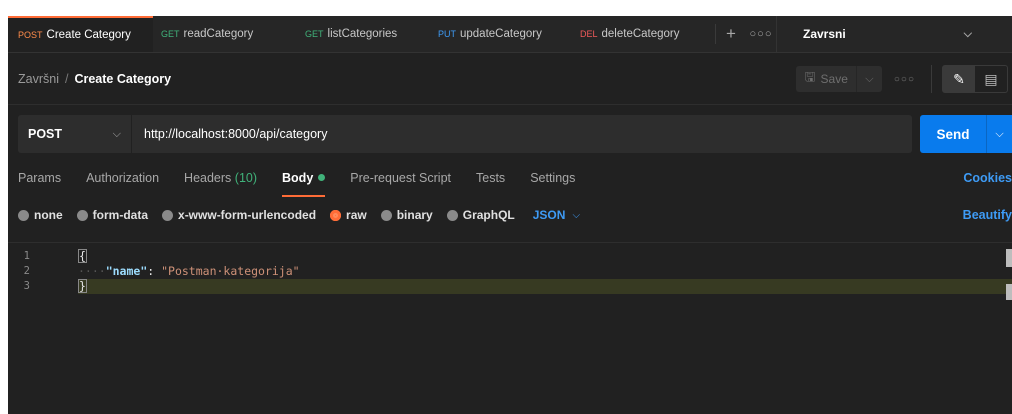 This screenshot has width=1012, height=414. What do you see at coordinates (122, 181) in the screenshot?
I see `tab-authorization: Authorization` at bounding box center [122, 181].